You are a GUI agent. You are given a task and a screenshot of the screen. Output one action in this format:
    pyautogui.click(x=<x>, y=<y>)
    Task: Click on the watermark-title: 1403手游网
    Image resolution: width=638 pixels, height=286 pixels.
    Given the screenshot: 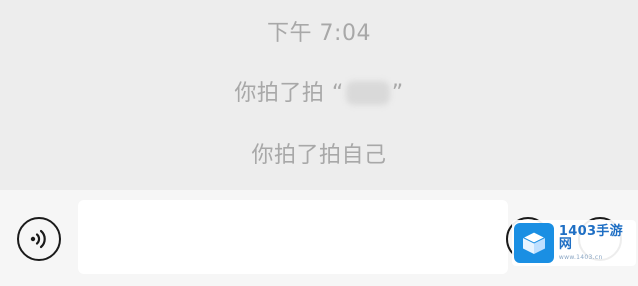 What is the action you would take?
    pyautogui.click(x=590, y=238)
    